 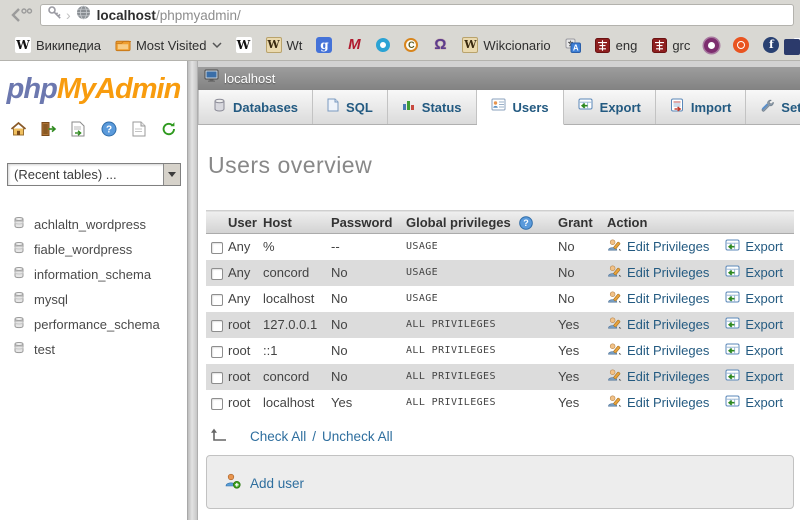 I want to click on select-dropdown-icon, so click(x=171, y=174).